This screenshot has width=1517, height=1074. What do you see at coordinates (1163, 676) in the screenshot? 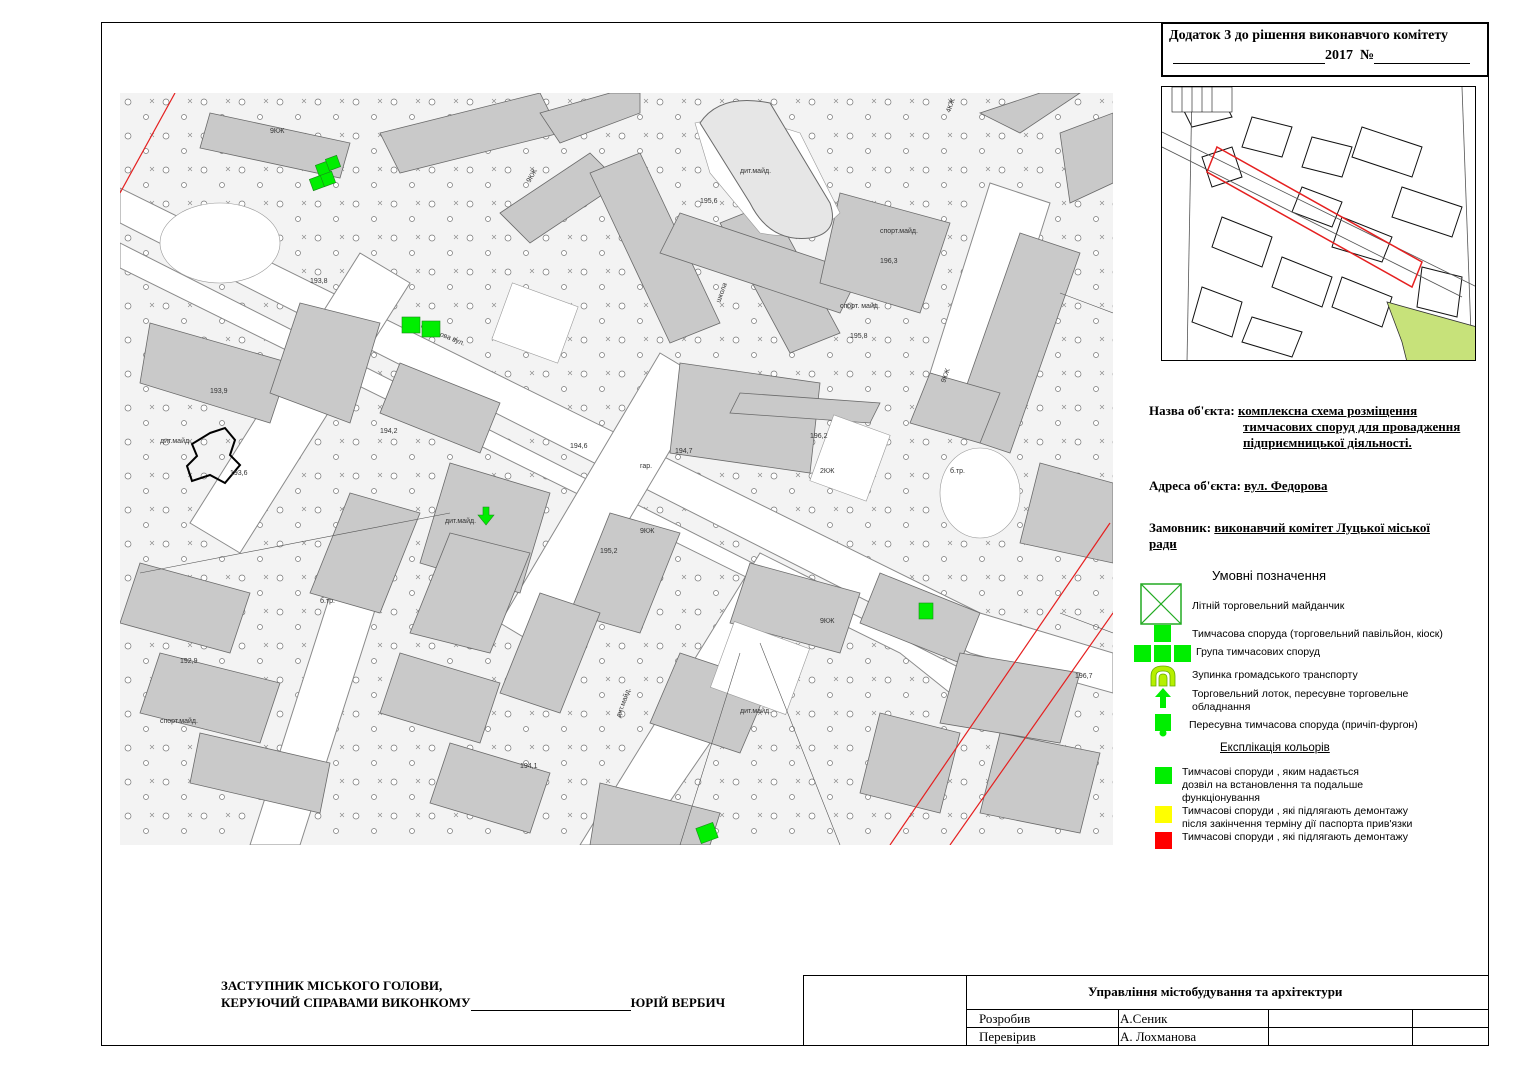
I see `bus-stop-icon` at bounding box center [1163, 676].